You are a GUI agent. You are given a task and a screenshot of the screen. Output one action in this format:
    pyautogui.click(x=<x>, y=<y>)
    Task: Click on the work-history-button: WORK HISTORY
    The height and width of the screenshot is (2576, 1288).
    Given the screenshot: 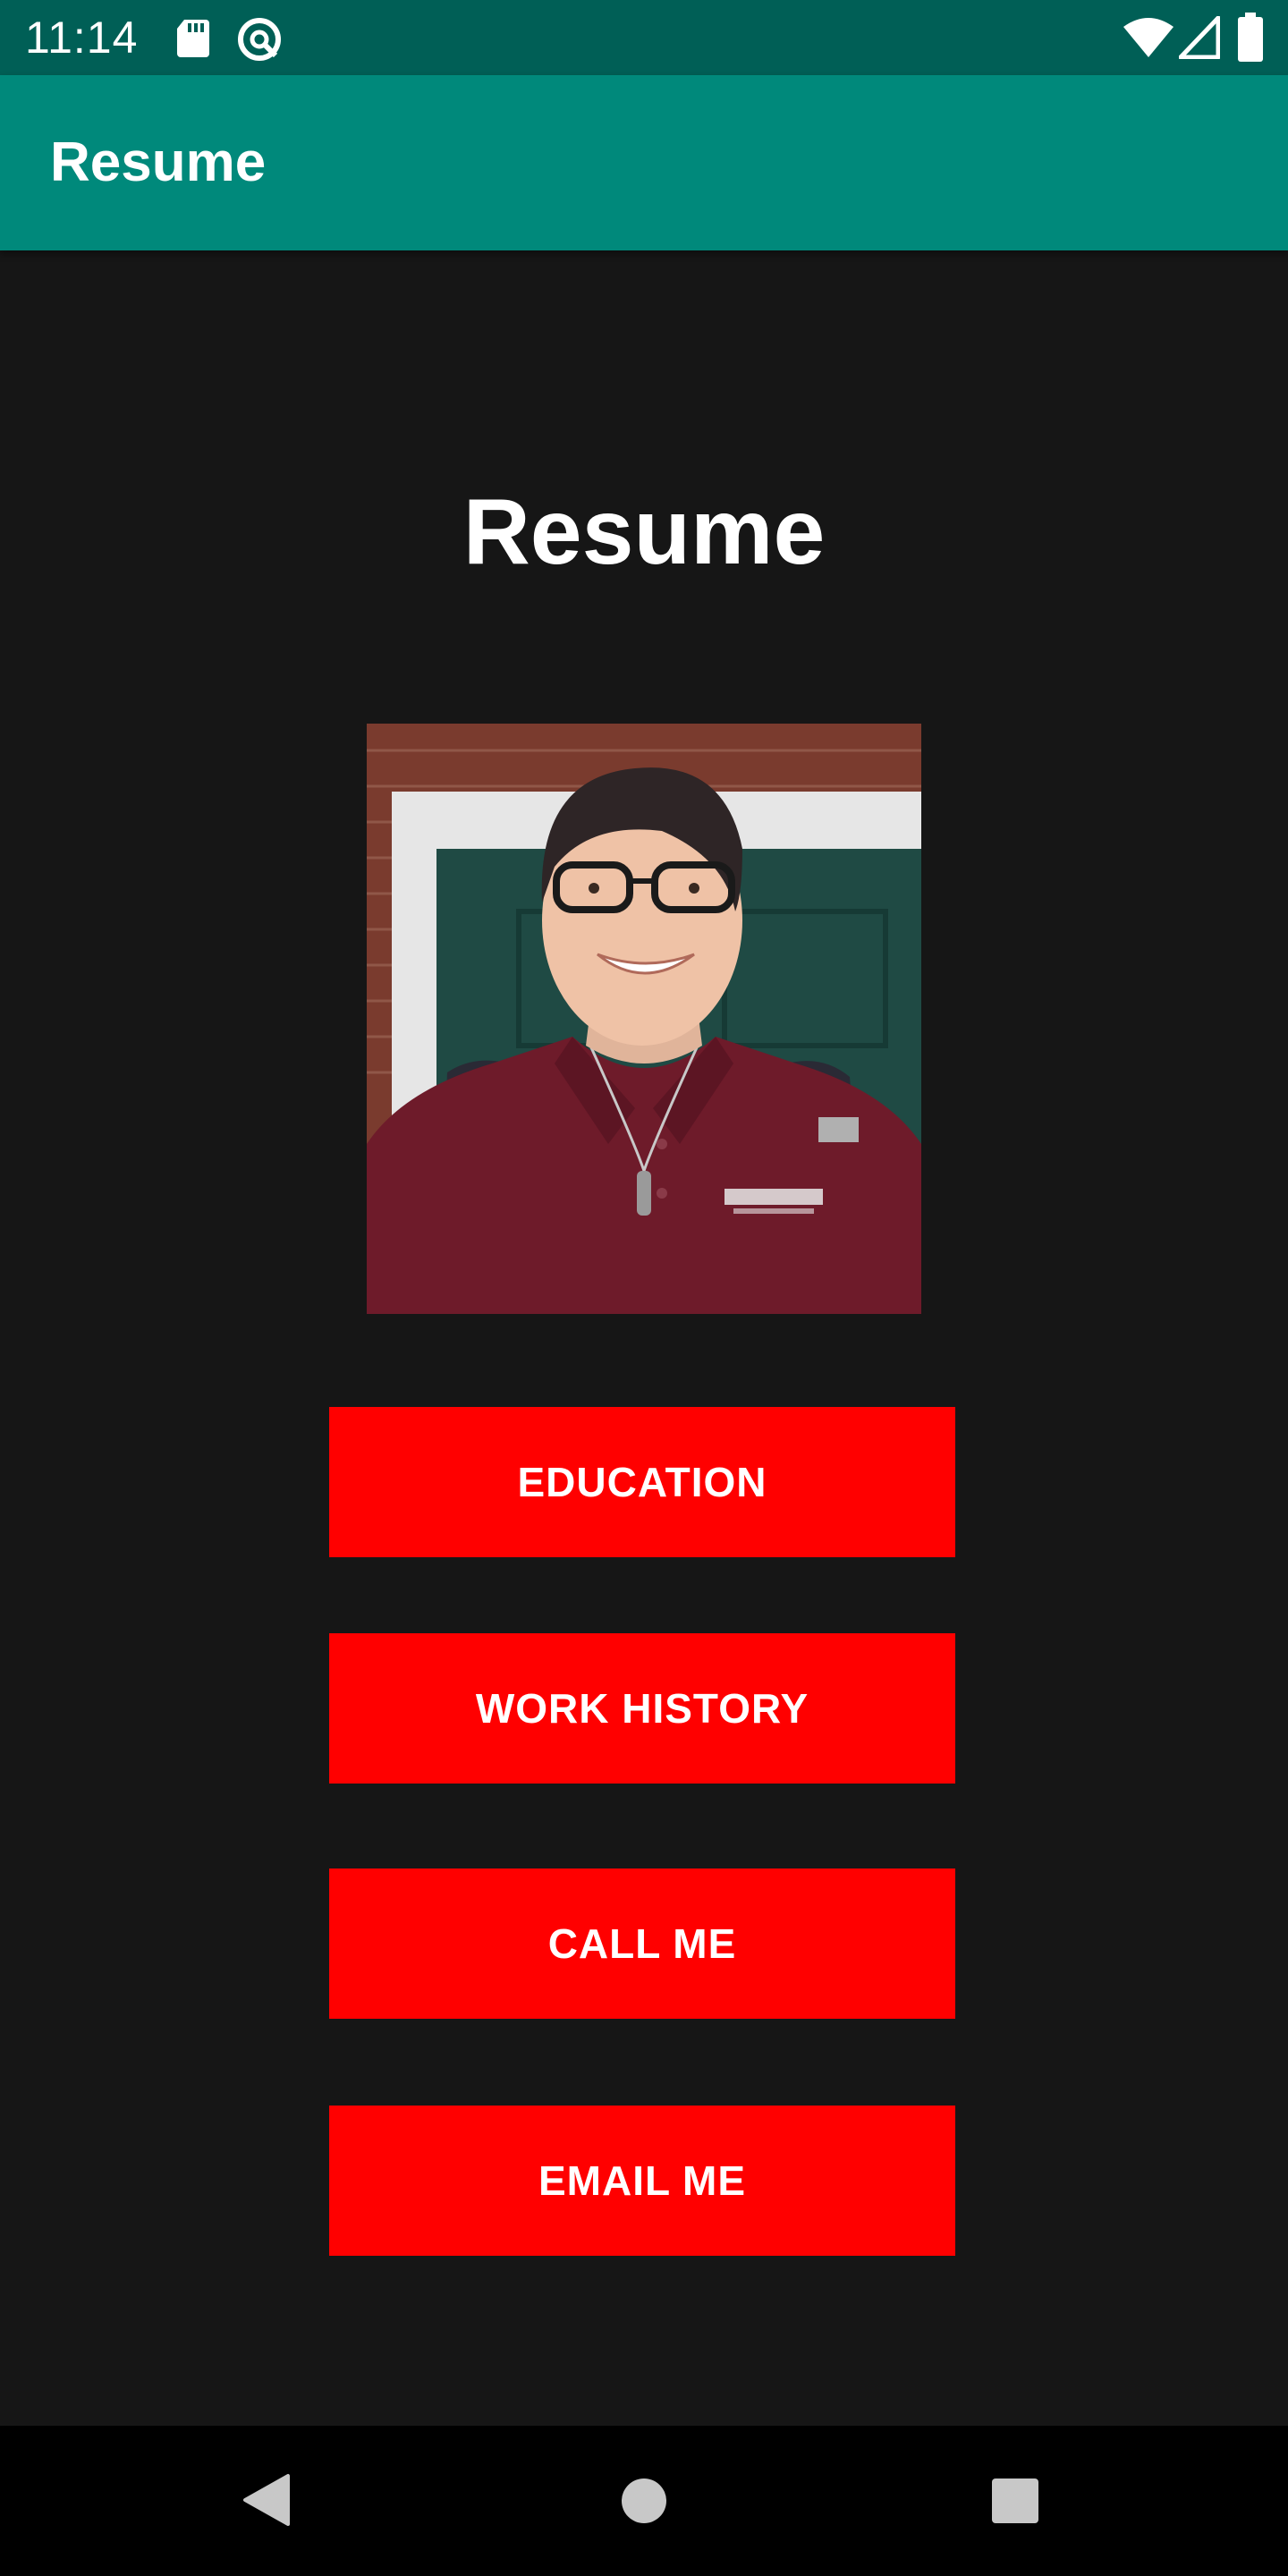 What is the action you would take?
    pyautogui.click(x=642, y=1708)
    